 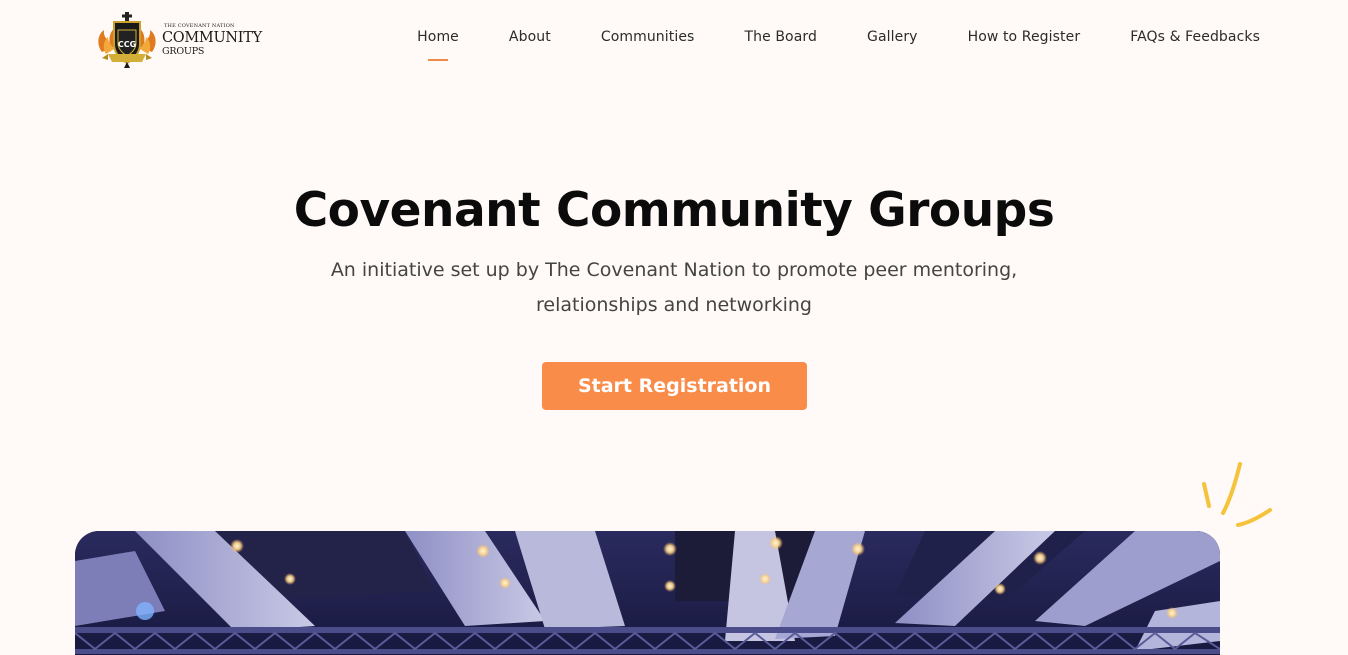 I want to click on nav-communities: Communities, so click(x=648, y=37).